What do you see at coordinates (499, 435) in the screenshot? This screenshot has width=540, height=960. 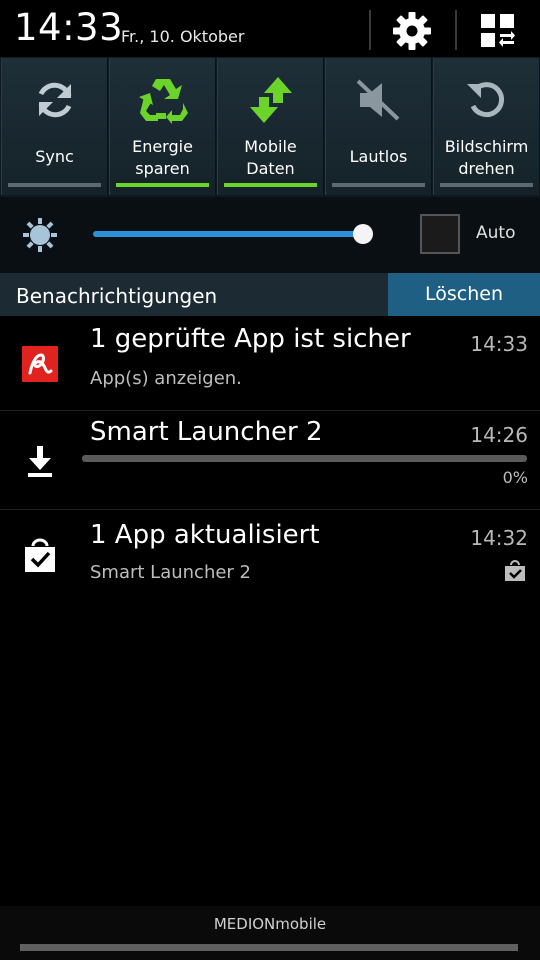 I see `notification-time: 14:26` at bounding box center [499, 435].